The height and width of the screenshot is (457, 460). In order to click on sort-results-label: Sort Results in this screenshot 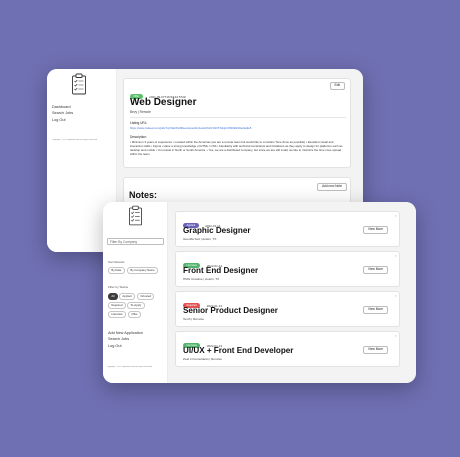, I will do `click(116, 262)`.